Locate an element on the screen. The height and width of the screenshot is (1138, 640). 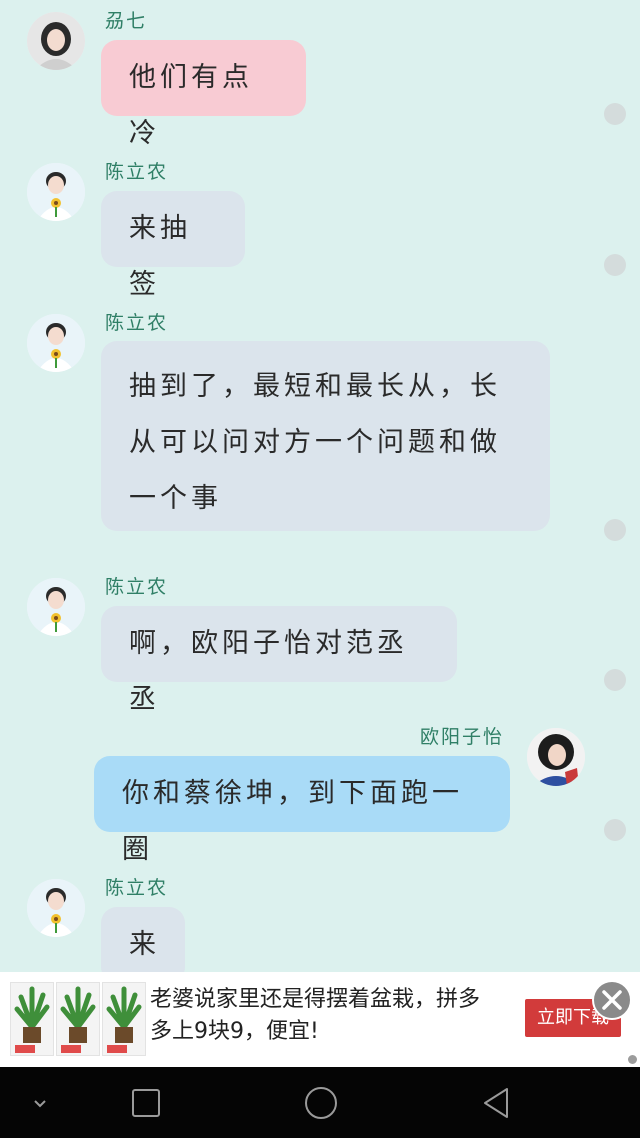
recent-apps-button is located at coordinates (146, 1103).